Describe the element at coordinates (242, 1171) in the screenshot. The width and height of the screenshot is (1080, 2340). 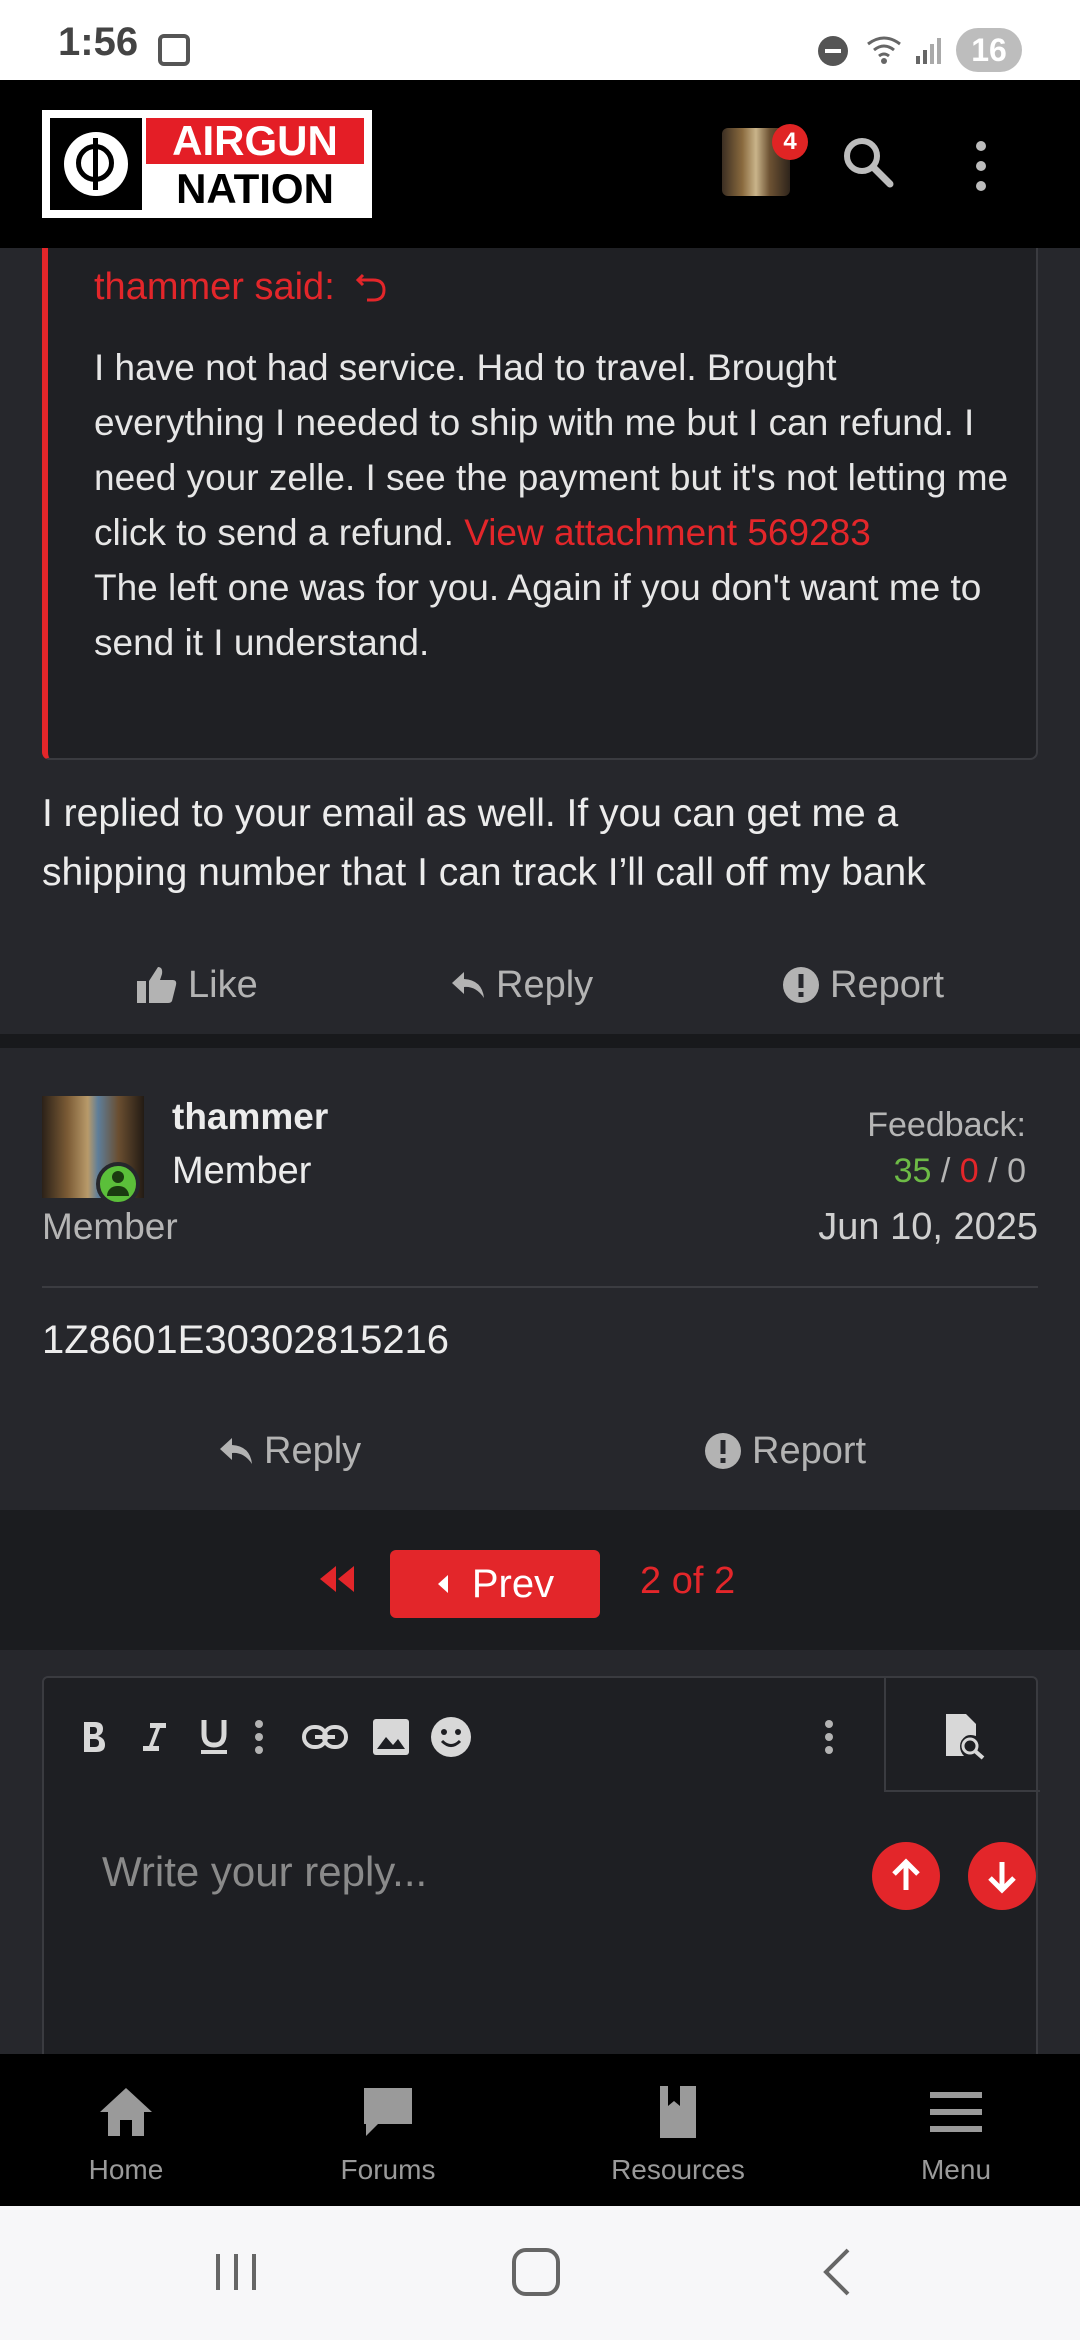
I see `user-title: Member` at that location.